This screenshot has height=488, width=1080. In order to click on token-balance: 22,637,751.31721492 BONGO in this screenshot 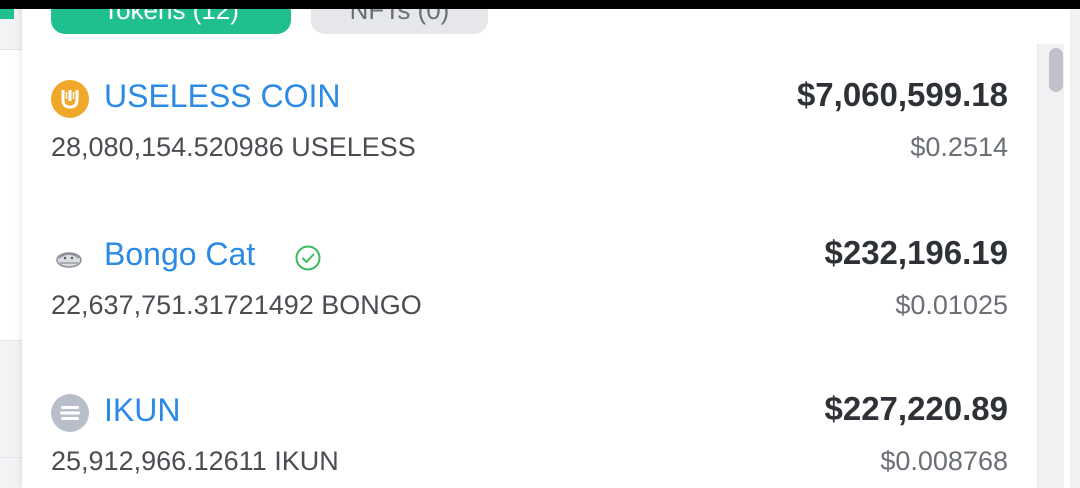, I will do `click(236, 305)`.